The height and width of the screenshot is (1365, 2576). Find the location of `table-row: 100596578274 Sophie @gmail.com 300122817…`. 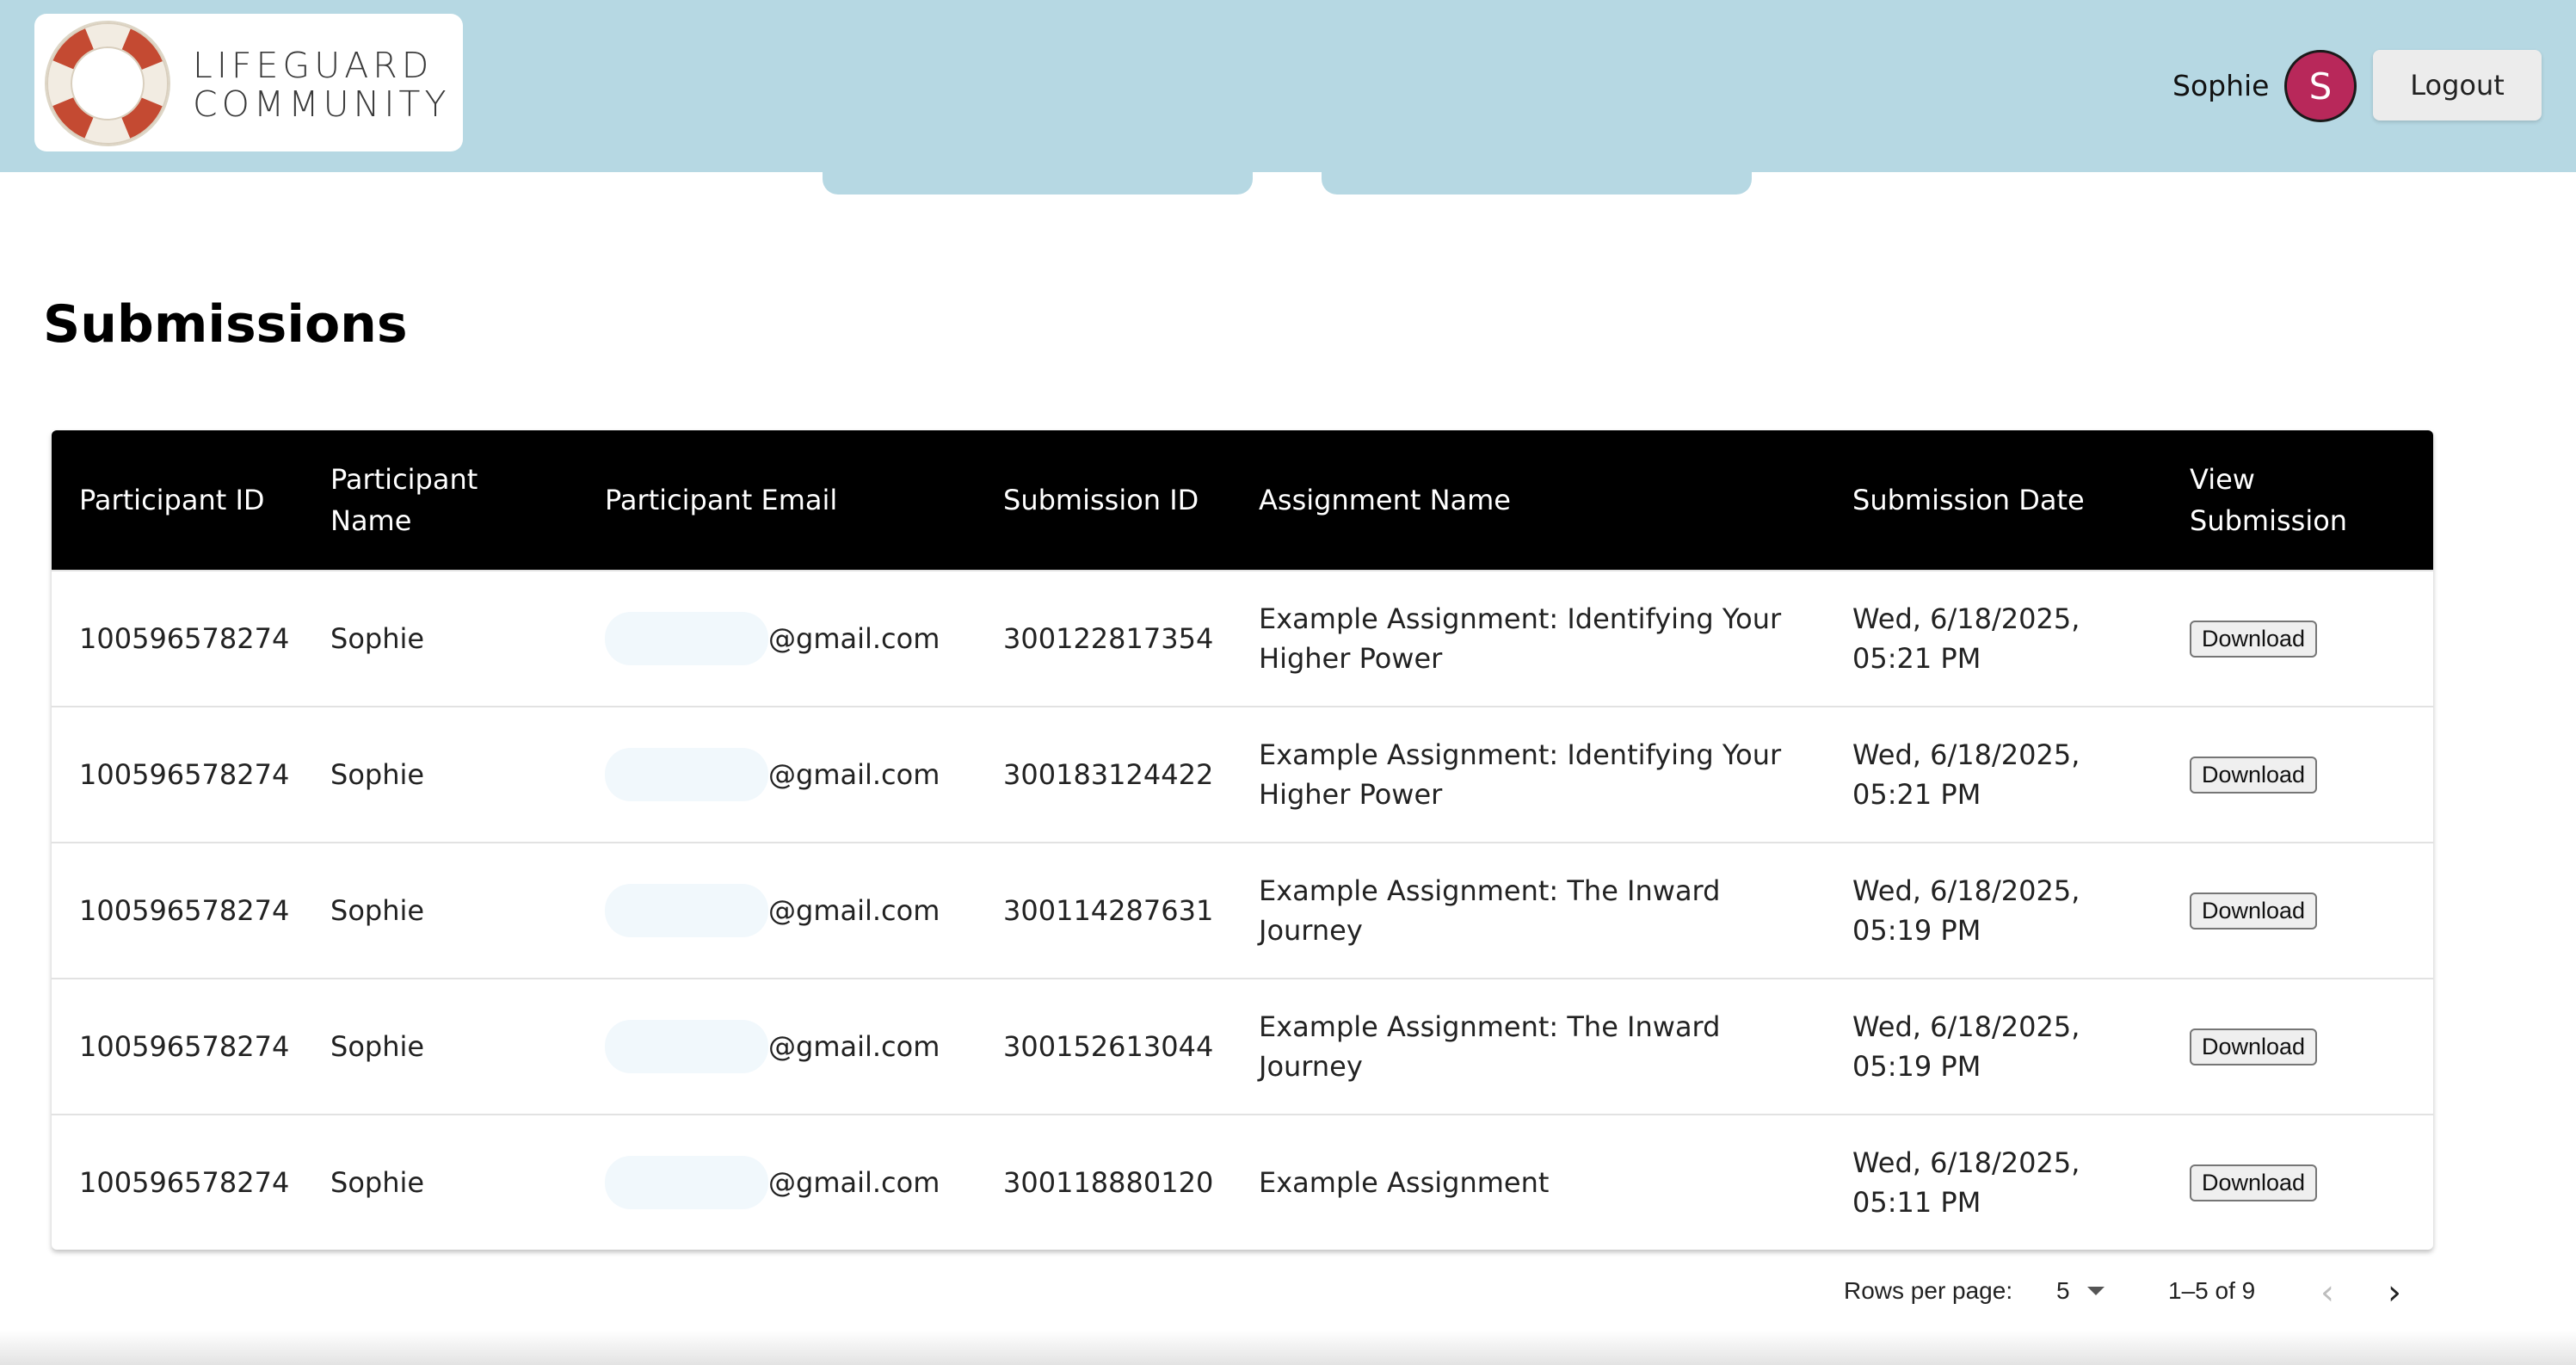

table-row: 100596578274 Sophie @gmail.com 300122817… is located at coordinates (1242, 638).